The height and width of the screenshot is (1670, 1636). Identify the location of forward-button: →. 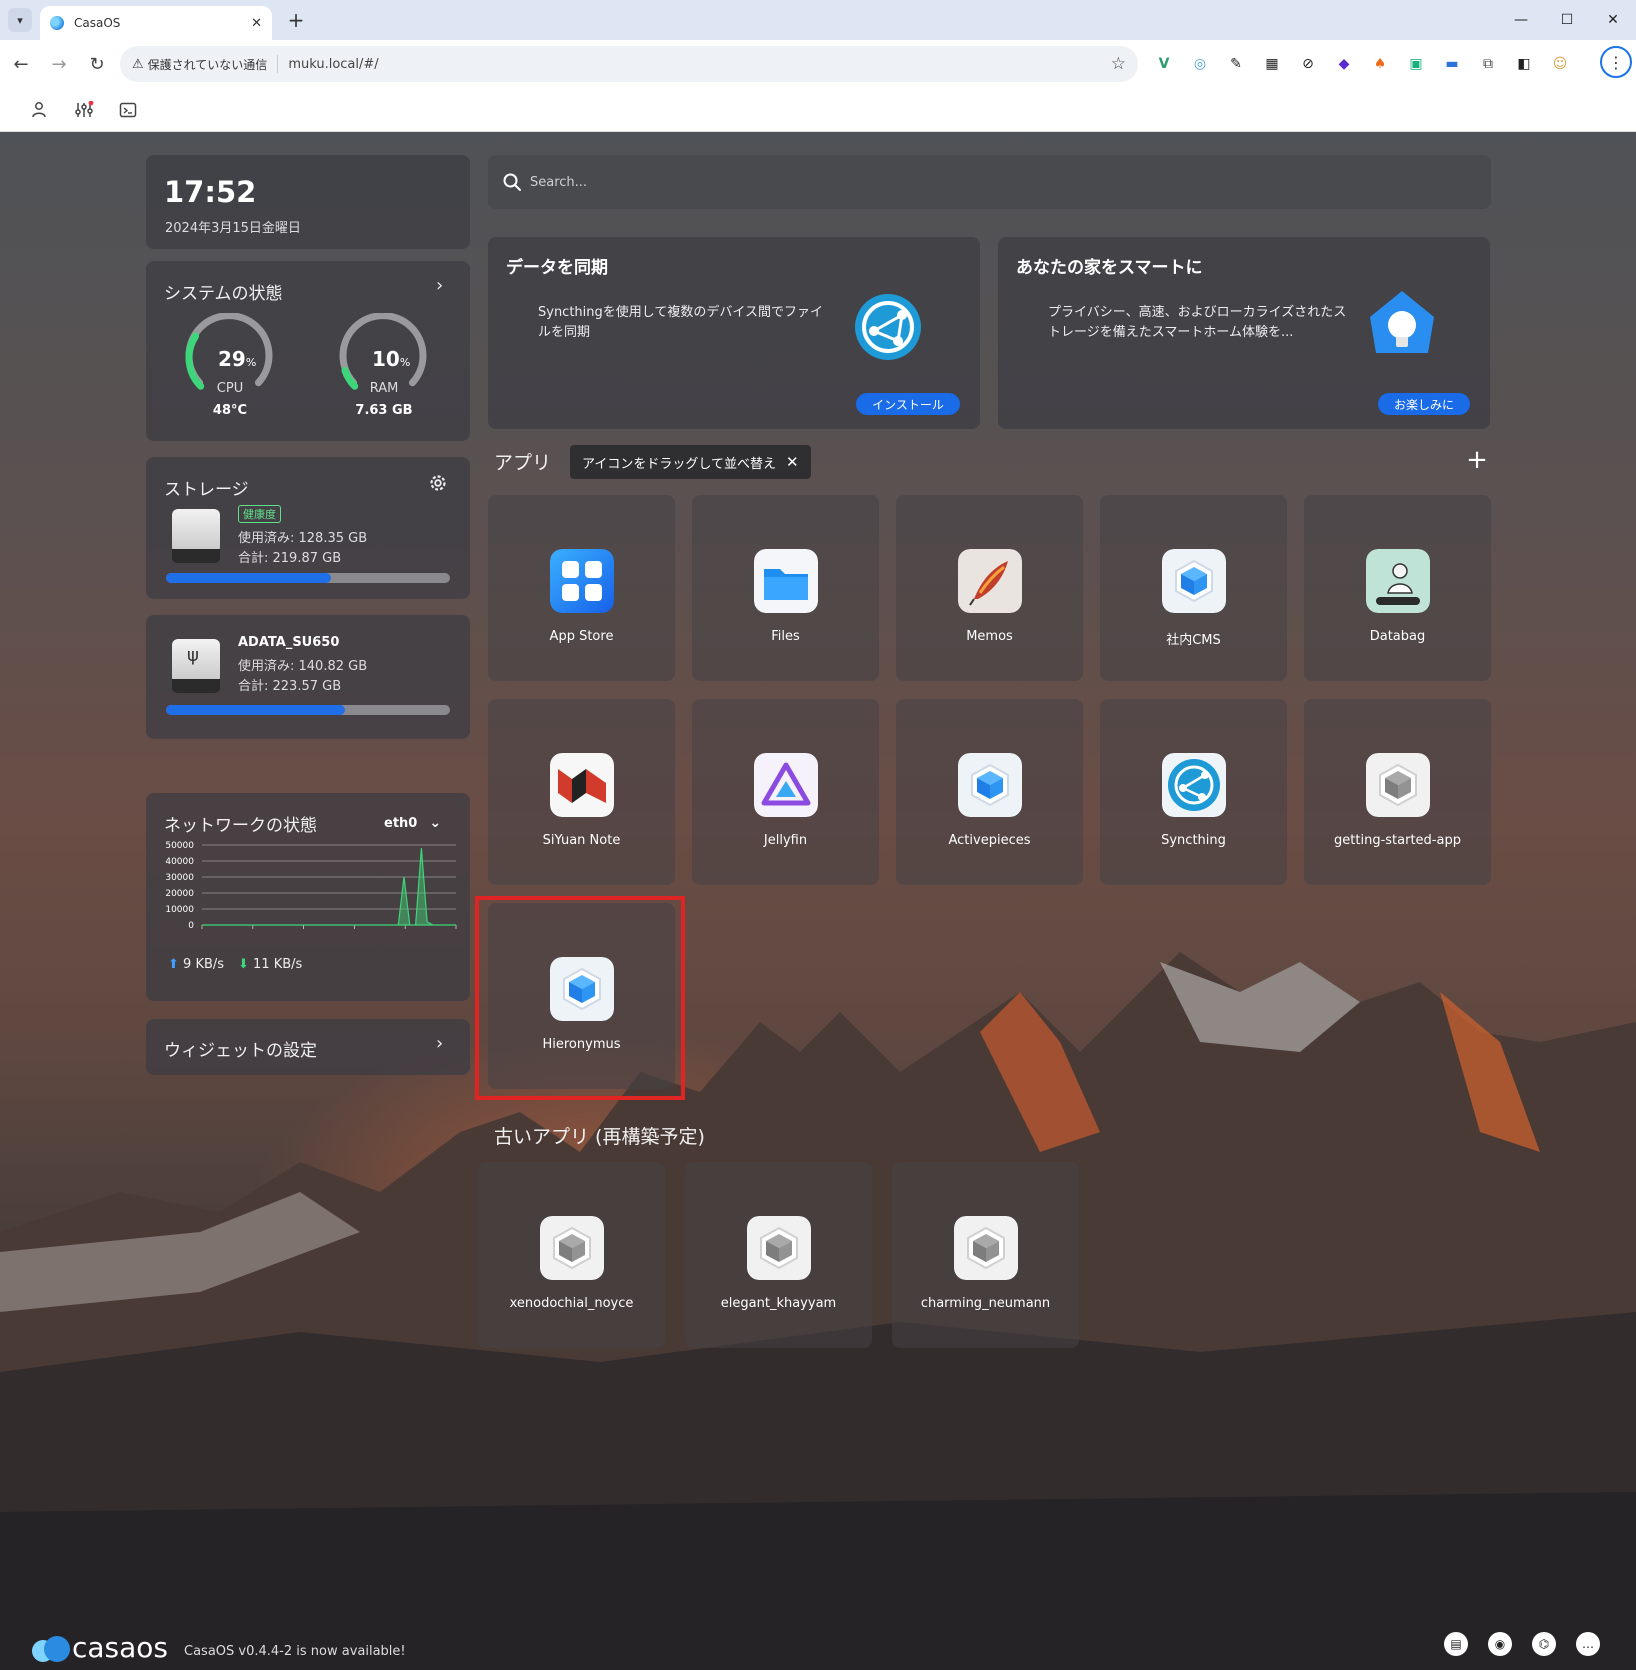
(59, 64).